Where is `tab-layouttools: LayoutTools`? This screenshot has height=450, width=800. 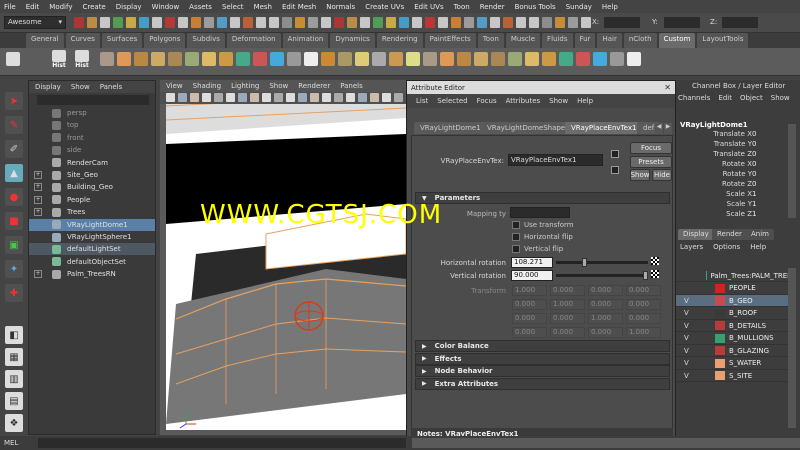
tab-layouttools: LayoutTools is located at coordinates (723, 40).